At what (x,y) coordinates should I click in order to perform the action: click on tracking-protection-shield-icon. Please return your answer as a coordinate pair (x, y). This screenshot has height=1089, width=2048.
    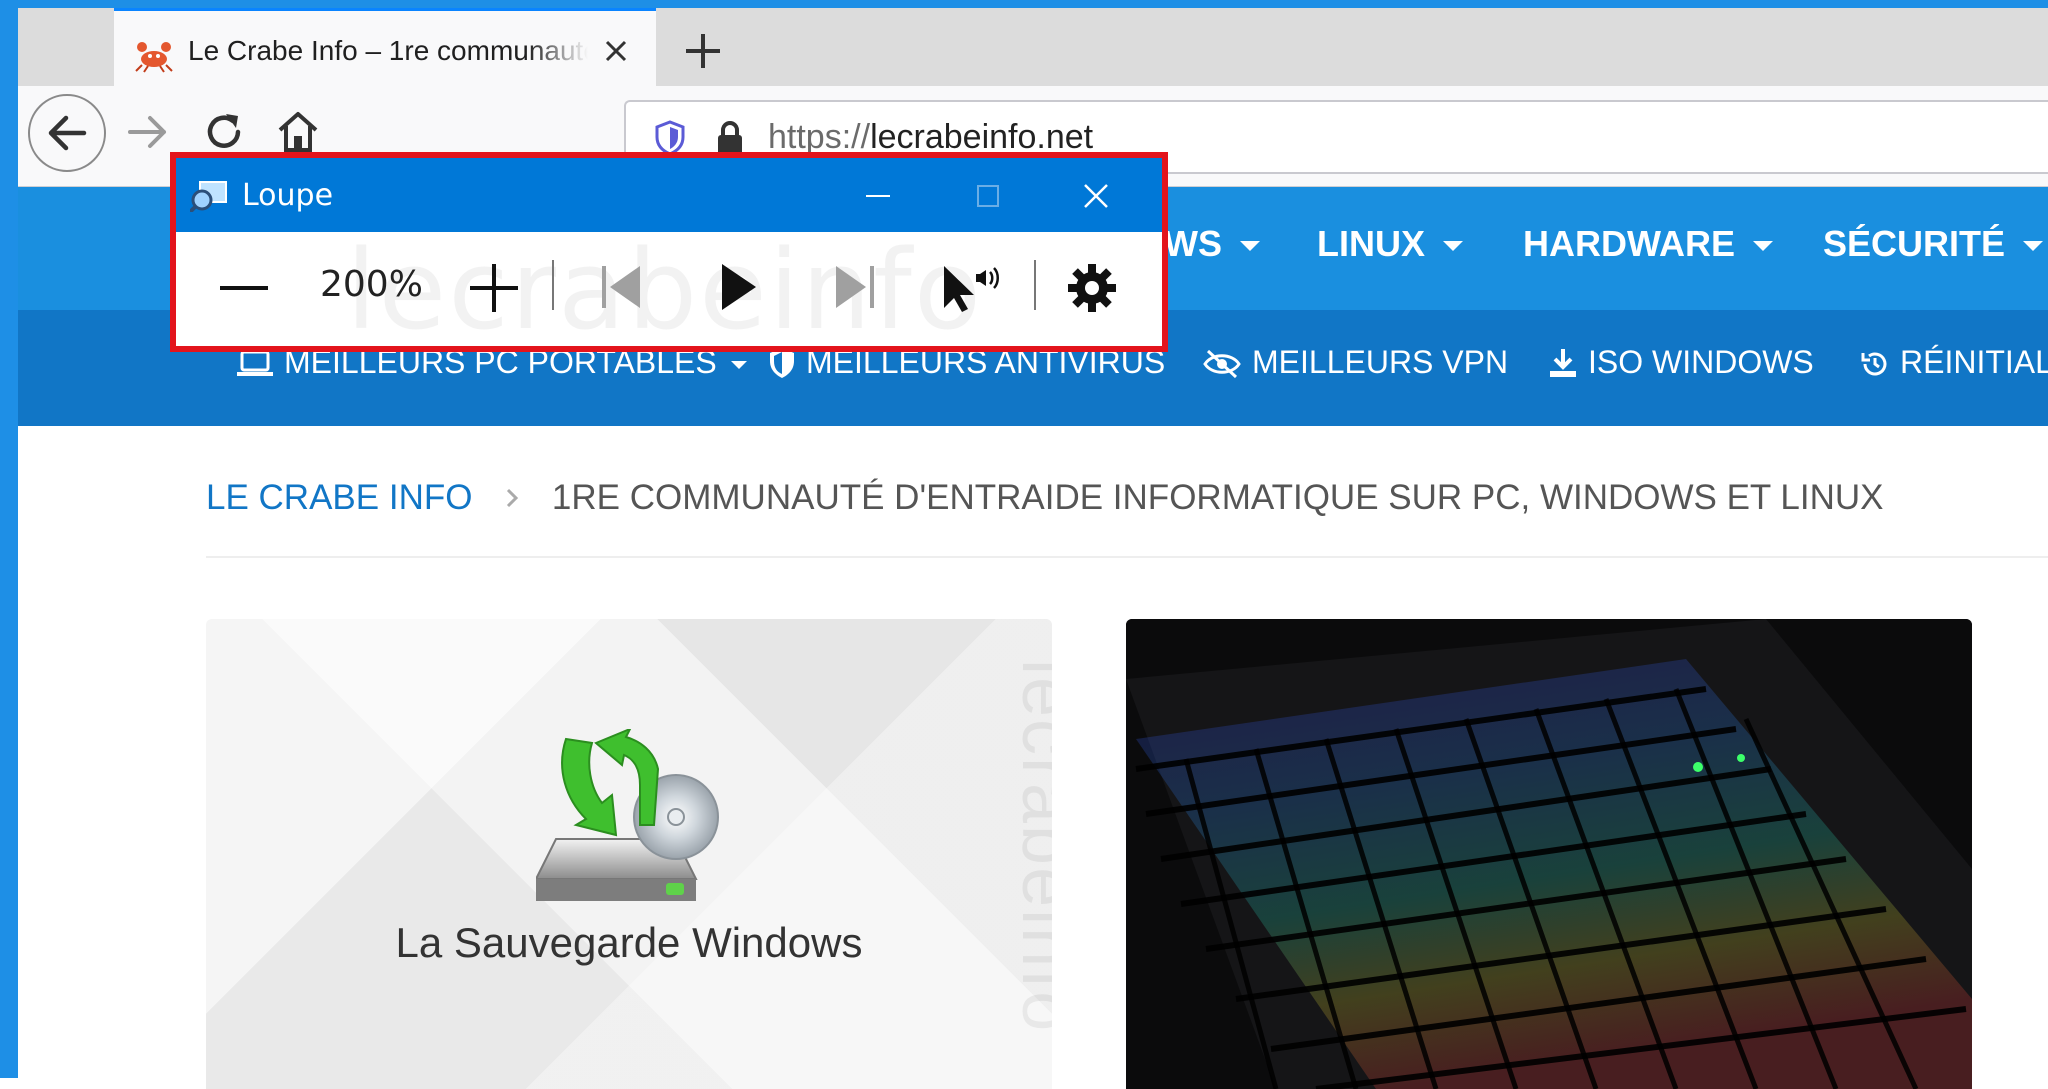
    Looking at the image, I should click on (670, 138).